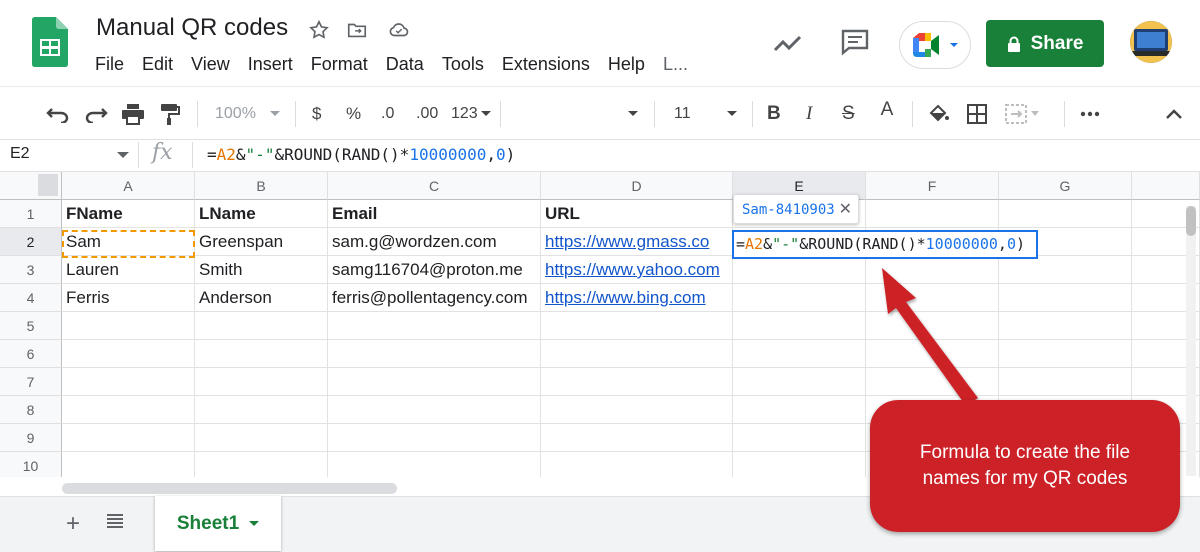 This screenshot has width=1200, height=552. Describe the element at coordinates (31, 298) in the screenshot. I see `row-header-4: 4` at that location.